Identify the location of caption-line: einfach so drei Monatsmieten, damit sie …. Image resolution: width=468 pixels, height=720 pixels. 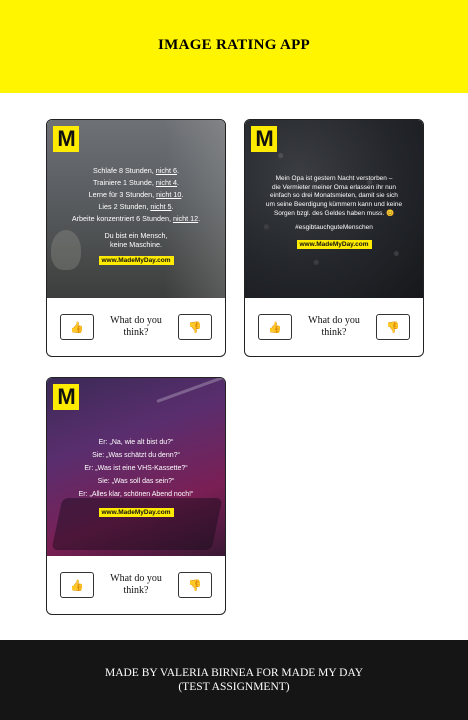
(334, 196).